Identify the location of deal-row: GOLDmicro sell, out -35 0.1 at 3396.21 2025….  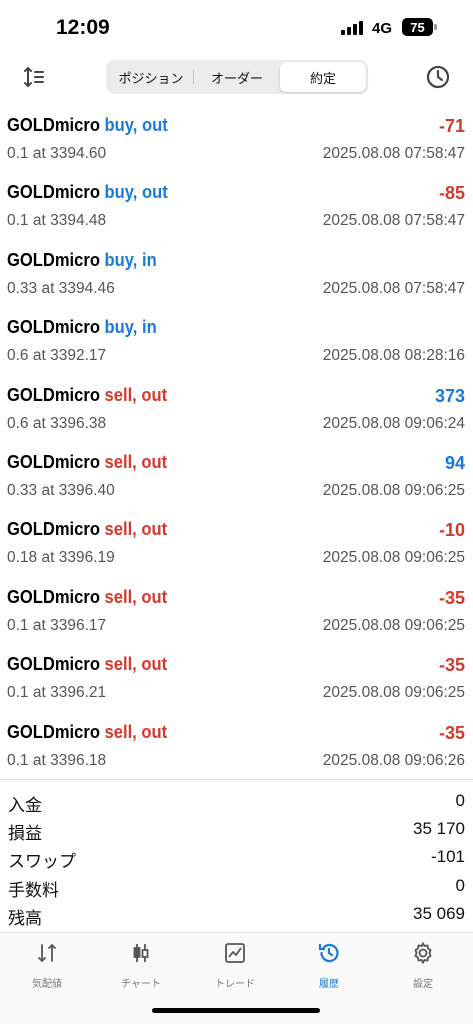
(236, 679).